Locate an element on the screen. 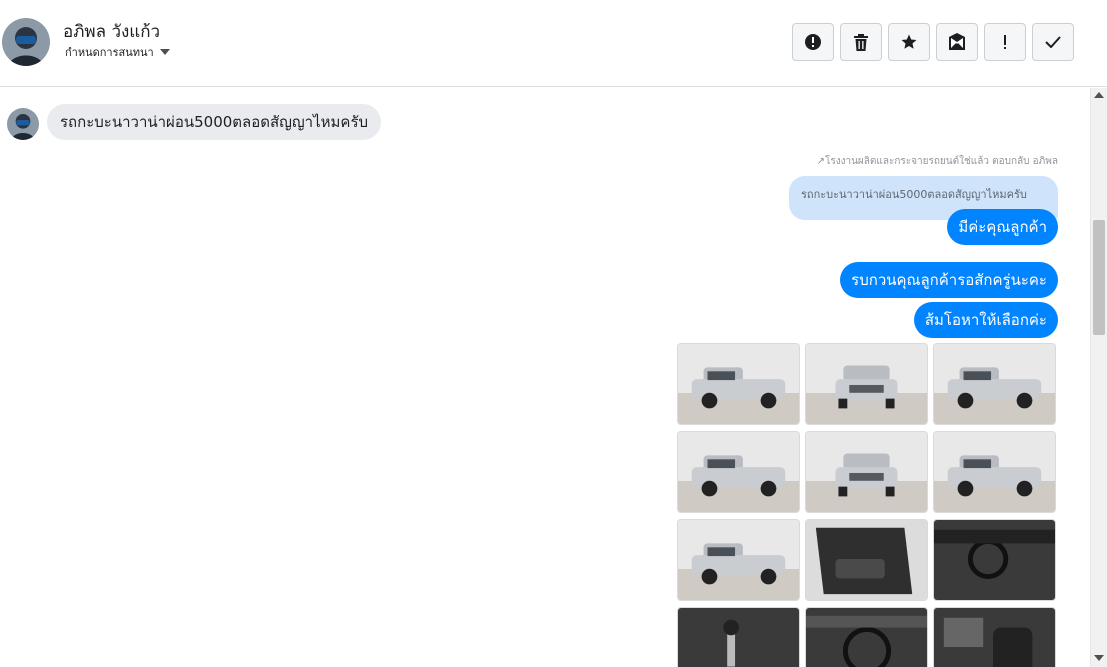 This screenshot has width=1107, height=667. outgoing-message: รบกวนคุณลูกค้ารอสักครู่นะคะ is located at coordinates (949, 280).